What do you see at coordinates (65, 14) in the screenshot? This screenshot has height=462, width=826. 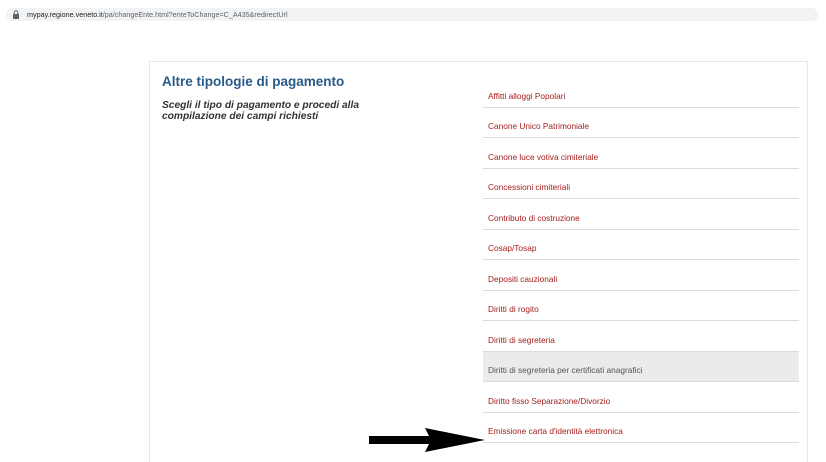 I see `url-host: mypay.regione.veneto.it` at bounding box center [65, 14].